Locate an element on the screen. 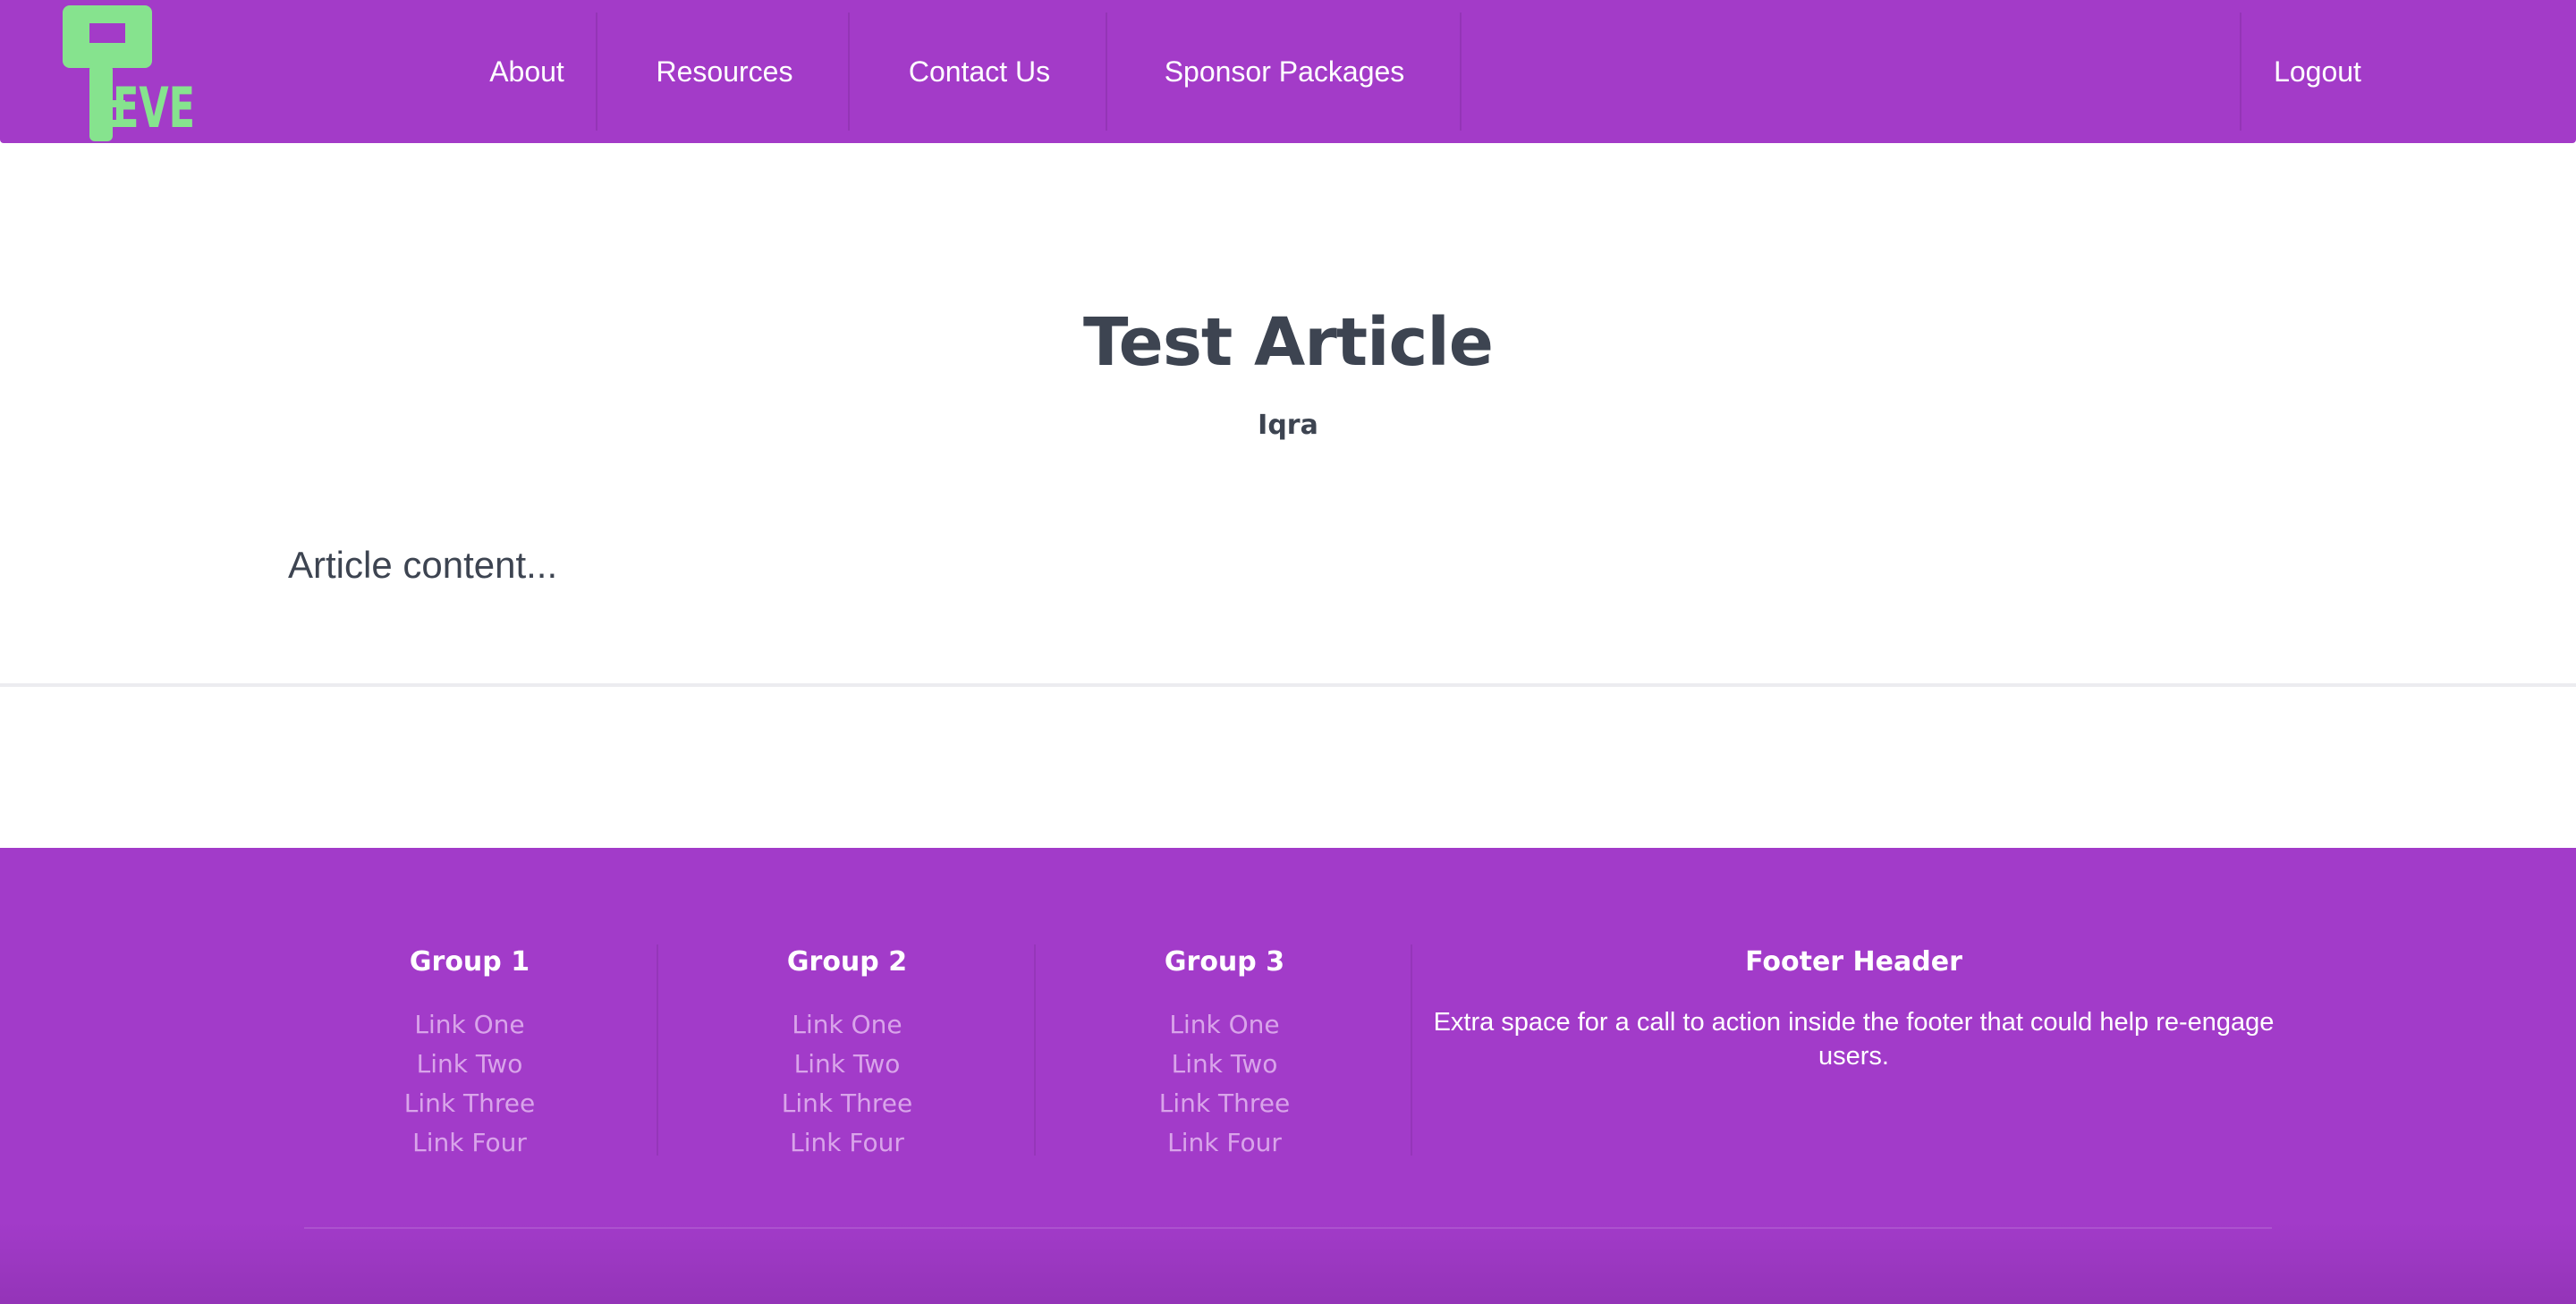 This screenshot has width=2576, height=1304. article-title: Test Article is located at coordinates (1288, 342).